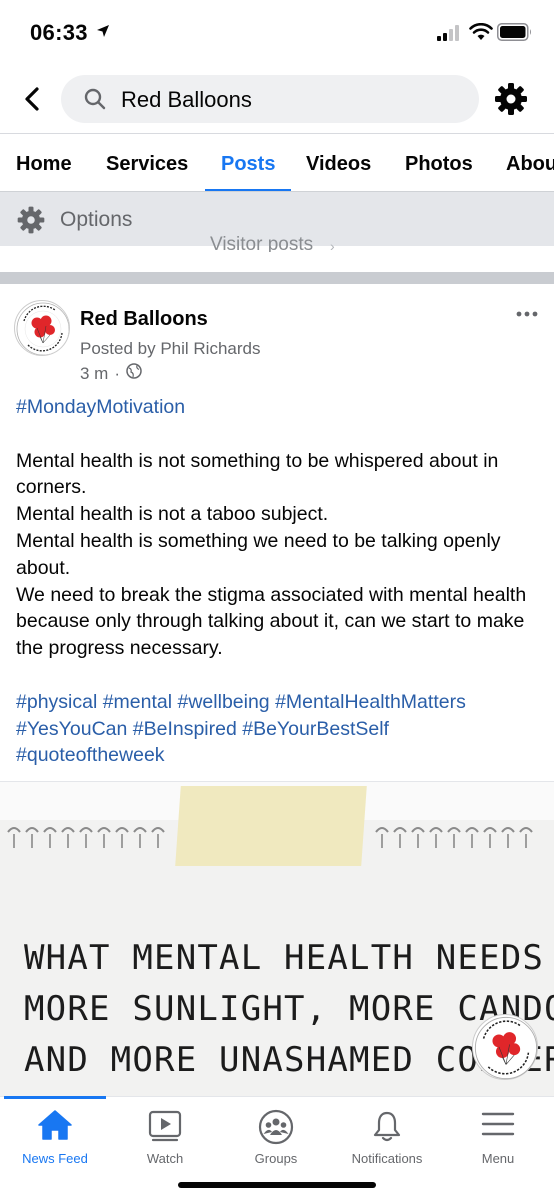 This screenshot has width=554, height=1200. Describe the element at coordinates (289, 958) in the screenshot. I see `image-quote-line: WHAT MENTAL HEALTH NEEDS IS` at that location.